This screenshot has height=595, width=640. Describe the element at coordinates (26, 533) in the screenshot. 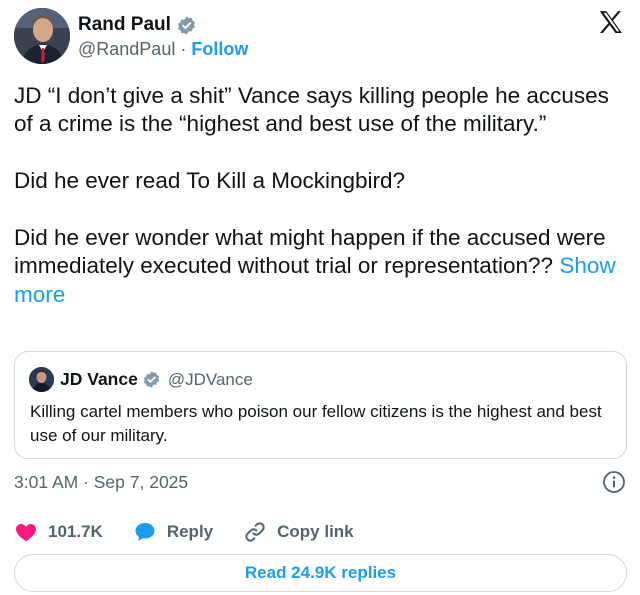

I see `heart-icon` at that location.